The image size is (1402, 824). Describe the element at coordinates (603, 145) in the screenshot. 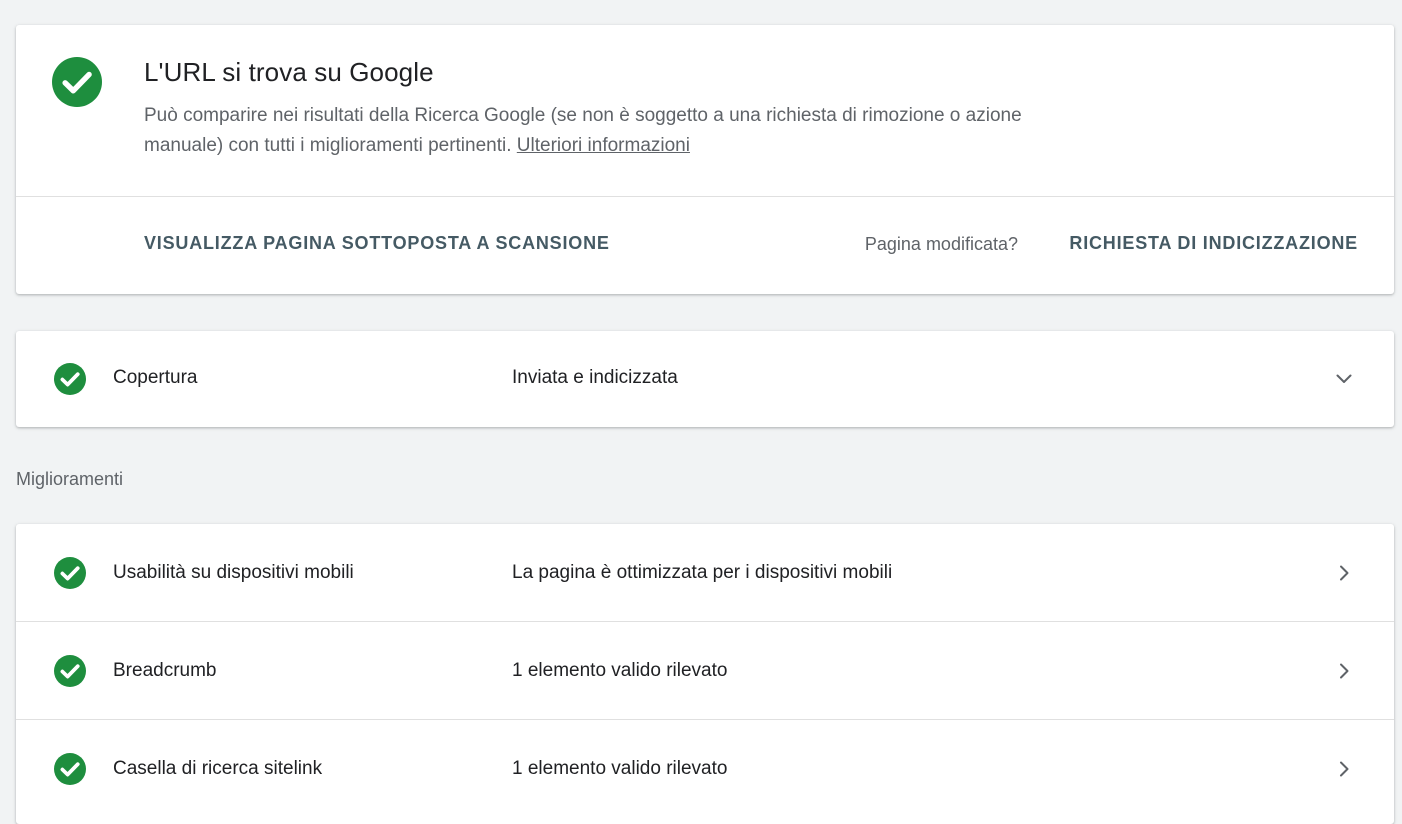

I see `learn-more-link: Ulteriori informazioni` at that location.